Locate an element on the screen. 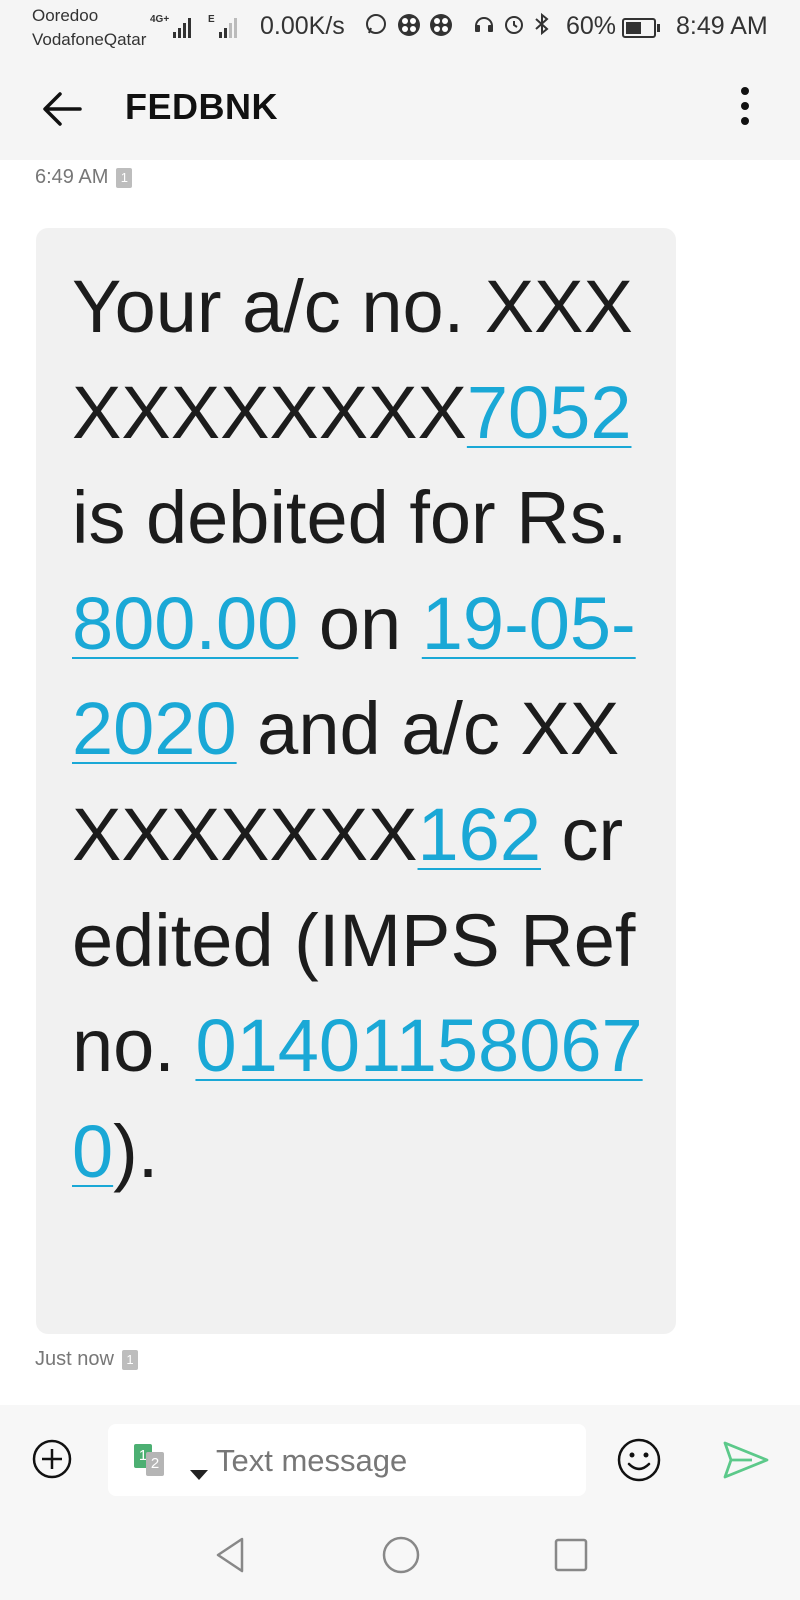 Image resolution: width=800 pixels, height=1600 pixels. conversation-title: FEDBNK is located at coordinates (201, 106).